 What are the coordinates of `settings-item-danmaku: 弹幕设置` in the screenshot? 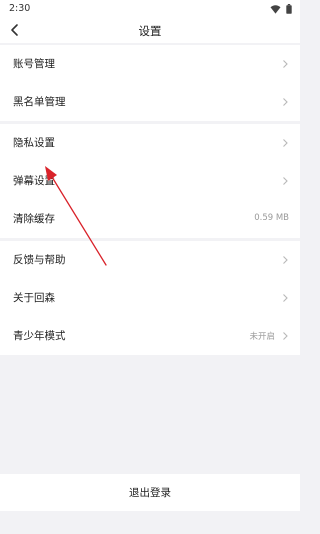 It's located at (150, 181).